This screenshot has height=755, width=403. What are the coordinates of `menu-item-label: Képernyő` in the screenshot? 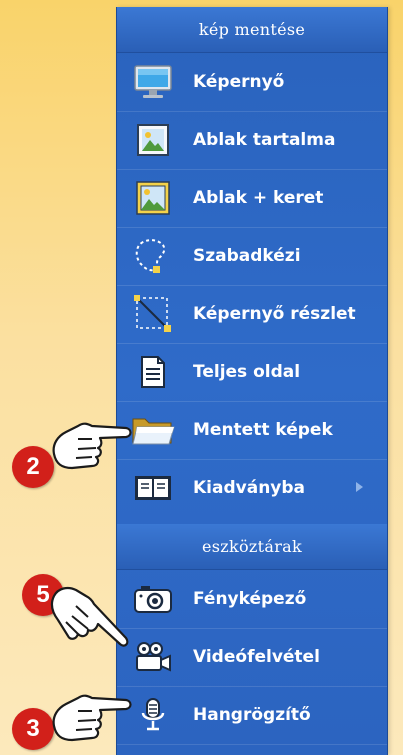 It's located at (239, 82).